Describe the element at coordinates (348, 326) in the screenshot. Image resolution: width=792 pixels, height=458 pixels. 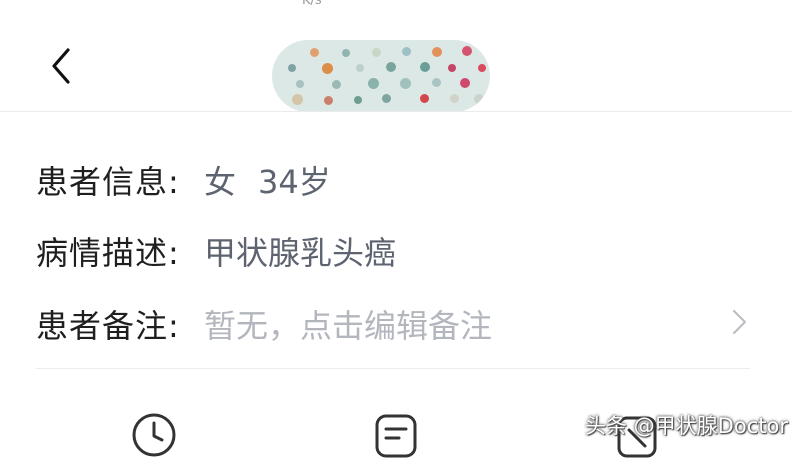
I see `patient-note-placeholder: 暂无，点击编辑备注` at that location.